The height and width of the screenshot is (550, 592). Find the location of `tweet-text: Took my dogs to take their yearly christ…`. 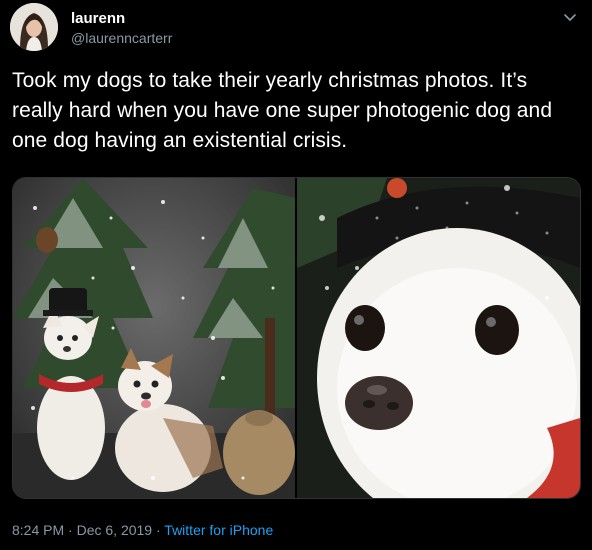

tweet-text: Took my dogs to take their yearly christ… is located at coordinates (282, 110).